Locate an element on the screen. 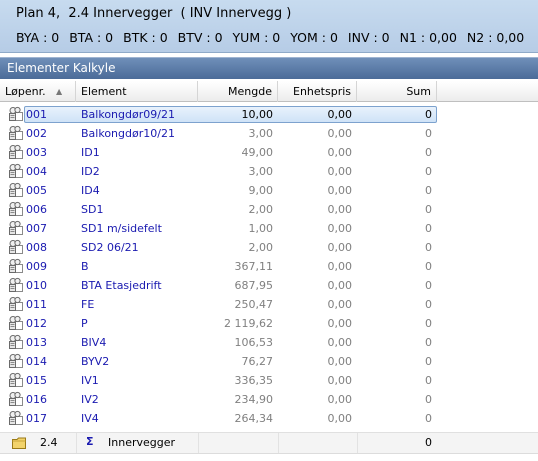 The height and width of the screenshot is (461, 538). column-header-enhetspris: Enhetspris is located at coordinates (317, 91).